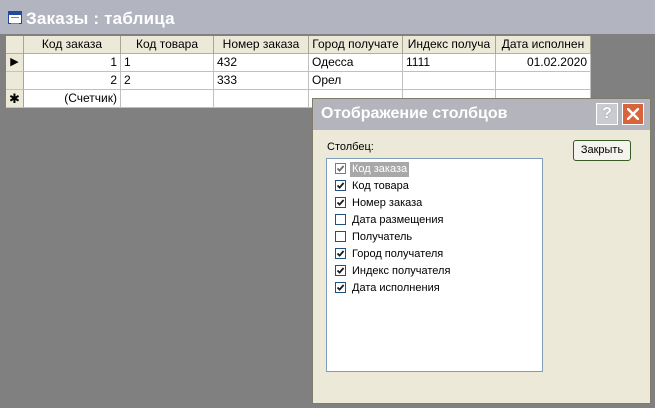 Image resolution: width=655 pixels, height=408 pixels. I want to click on cell-city: Одесса, so click(356, 63).